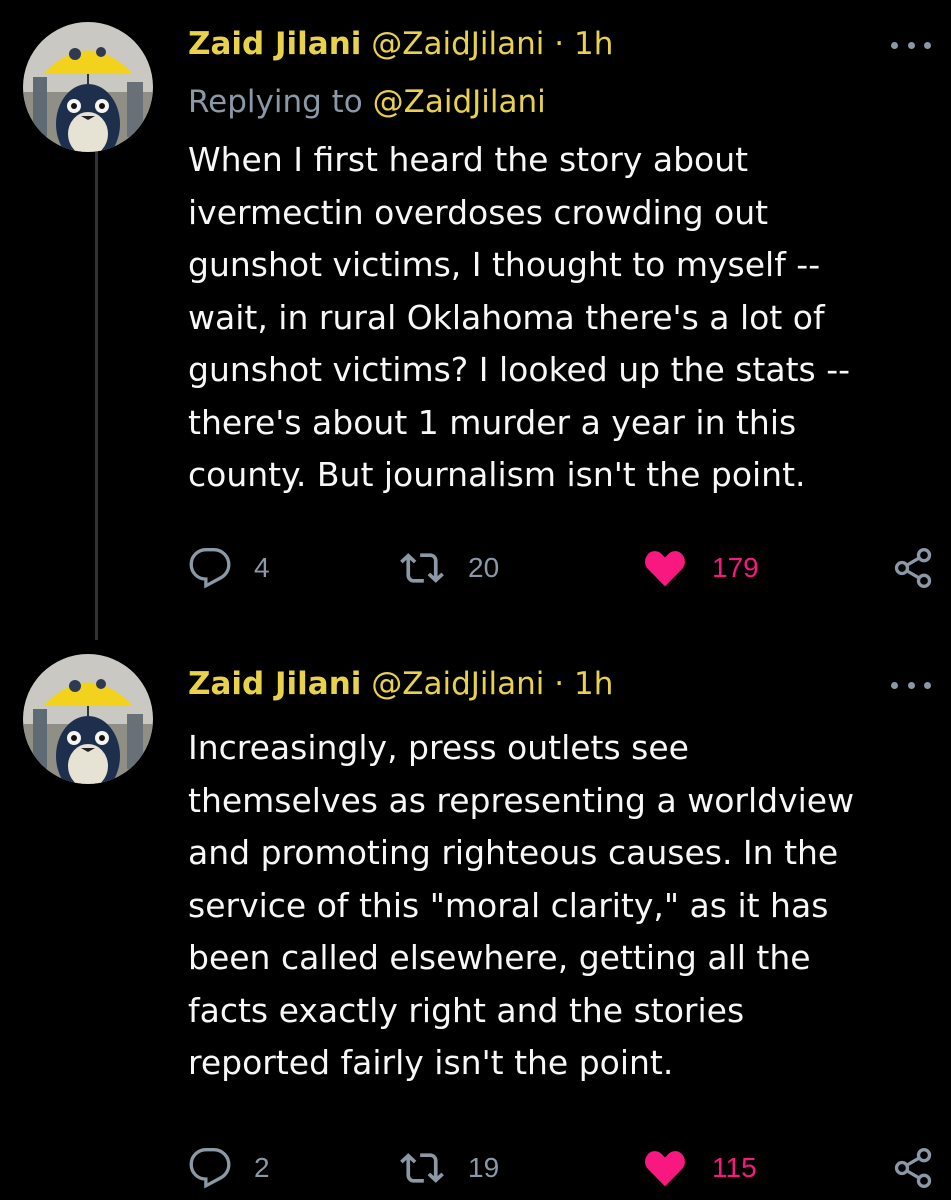 This screenshot has width=951, height=1200. What do you see at coordinates (448, 568) in the screenshot?
I see `retweet-button: 20` at bounding box center [448, 568].